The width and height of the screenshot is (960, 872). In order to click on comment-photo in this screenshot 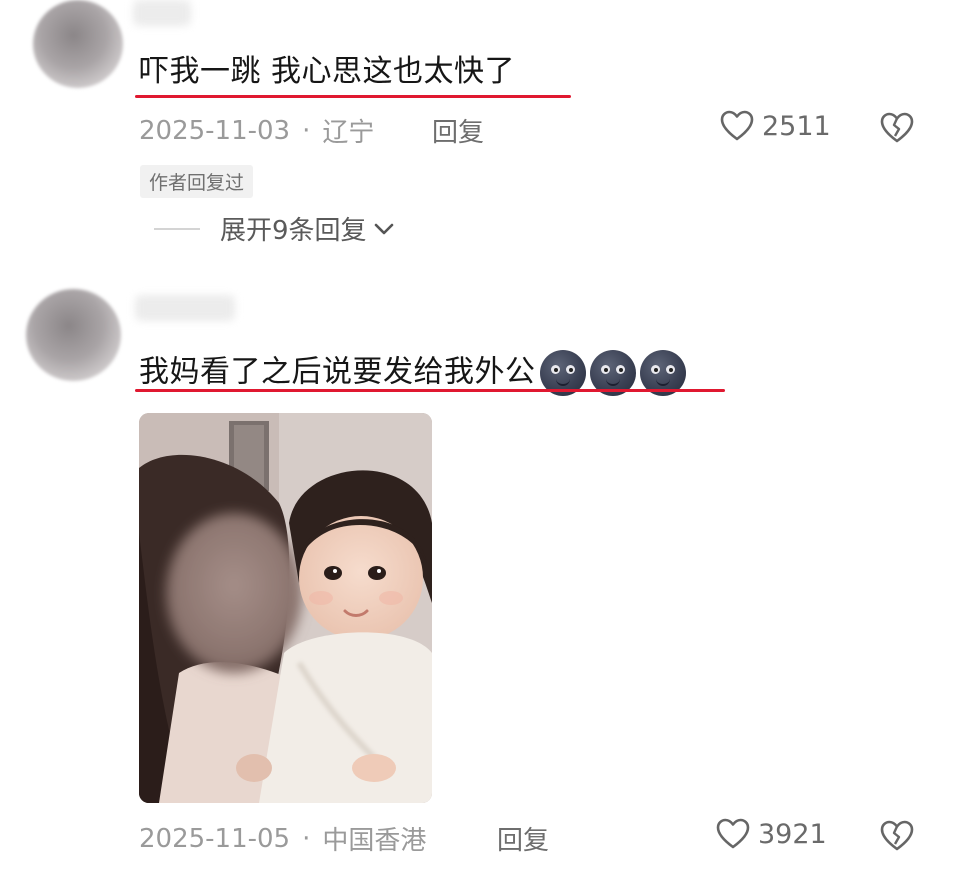, I will do `click(285, 608)`.